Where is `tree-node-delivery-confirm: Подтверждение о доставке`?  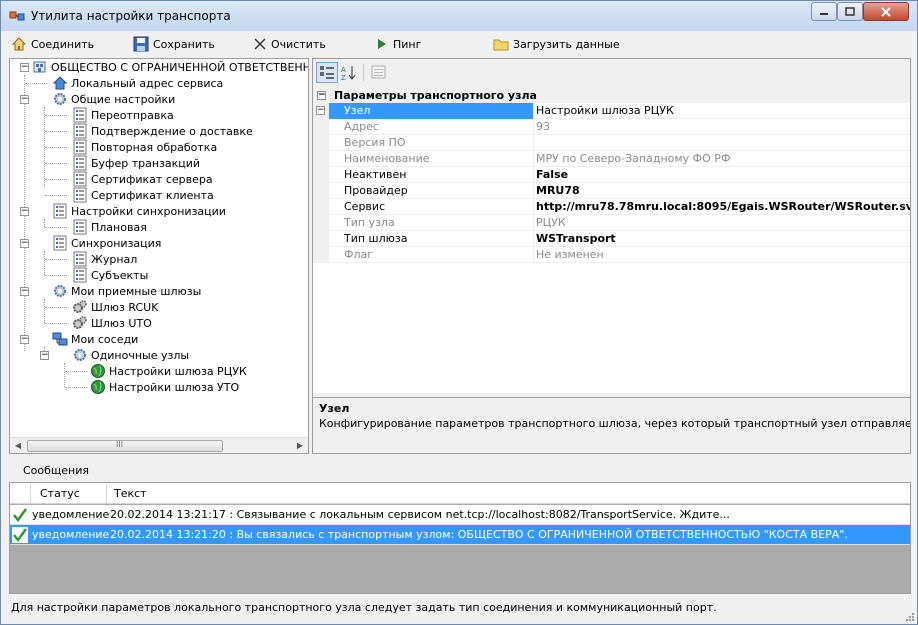
tree-node-delivery-confirm: Подтверждение о доставке is located at coordinates (162, 131).